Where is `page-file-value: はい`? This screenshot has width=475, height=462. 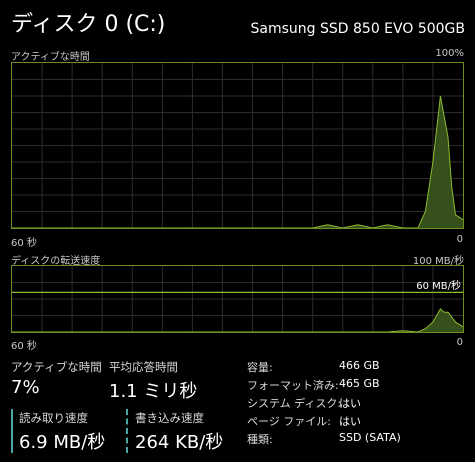
page-file-value: はい is located at coordinates (350, 421).